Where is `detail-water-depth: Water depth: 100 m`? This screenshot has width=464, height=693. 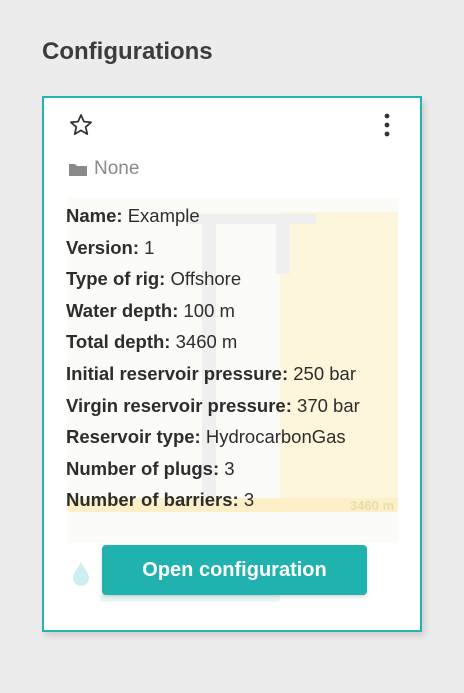
detail-water-depth: Water depth: 100 m is located at coordinates (150, 310).